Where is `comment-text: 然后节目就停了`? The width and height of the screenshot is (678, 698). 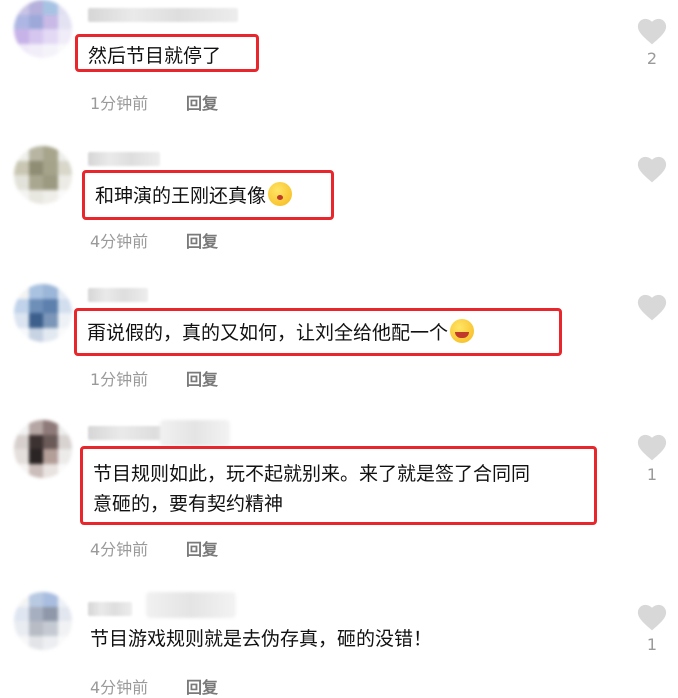
comment-text: 然后节目就停了 is located at coordinates (167, 53).